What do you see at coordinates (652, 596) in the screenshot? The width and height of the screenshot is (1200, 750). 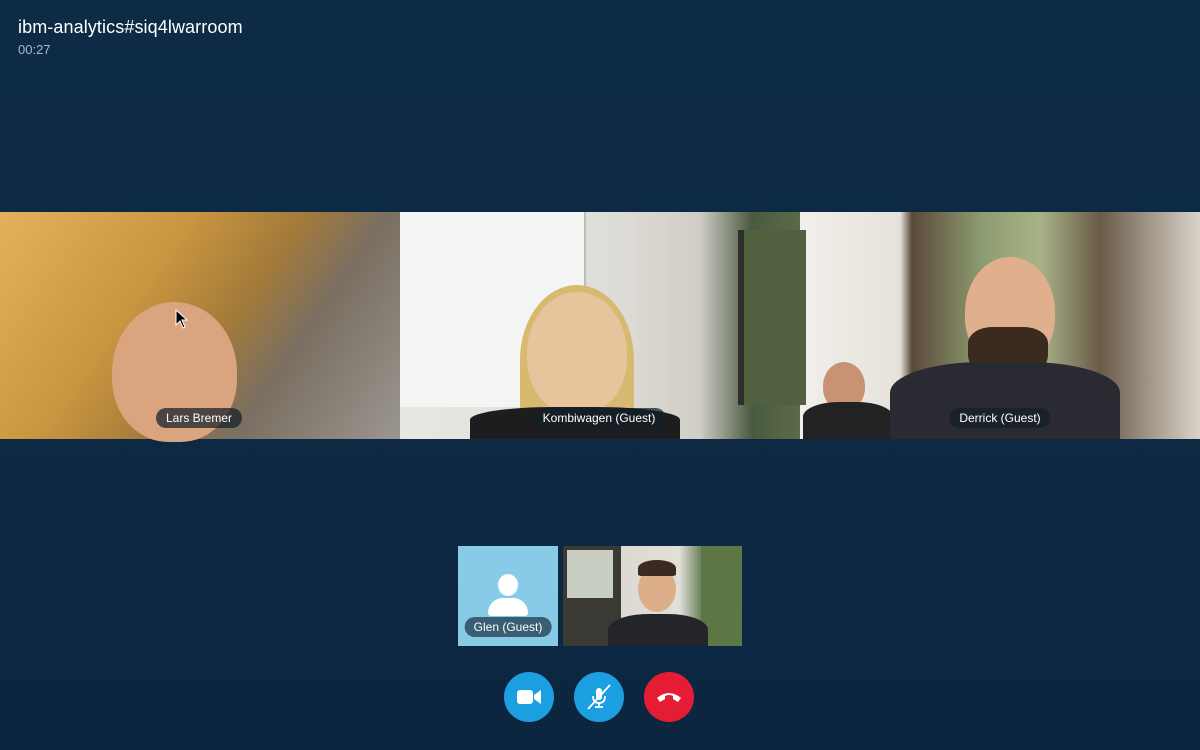 I see `self-preview-video` at bounding box center [652, 596].